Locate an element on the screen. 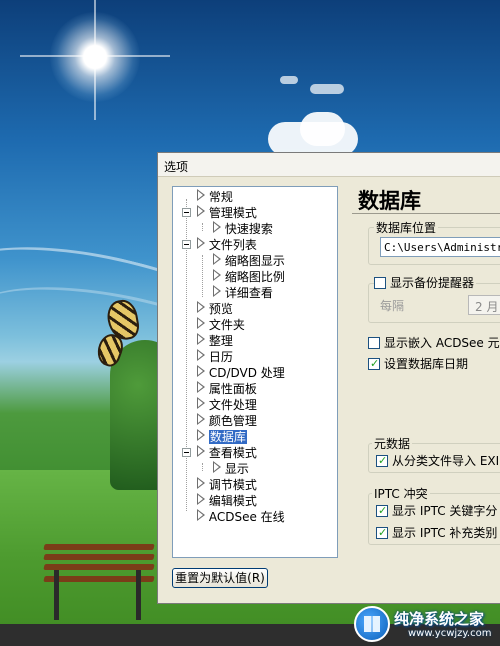  interval-select: 2 月 is located at coordinates (484, 305).